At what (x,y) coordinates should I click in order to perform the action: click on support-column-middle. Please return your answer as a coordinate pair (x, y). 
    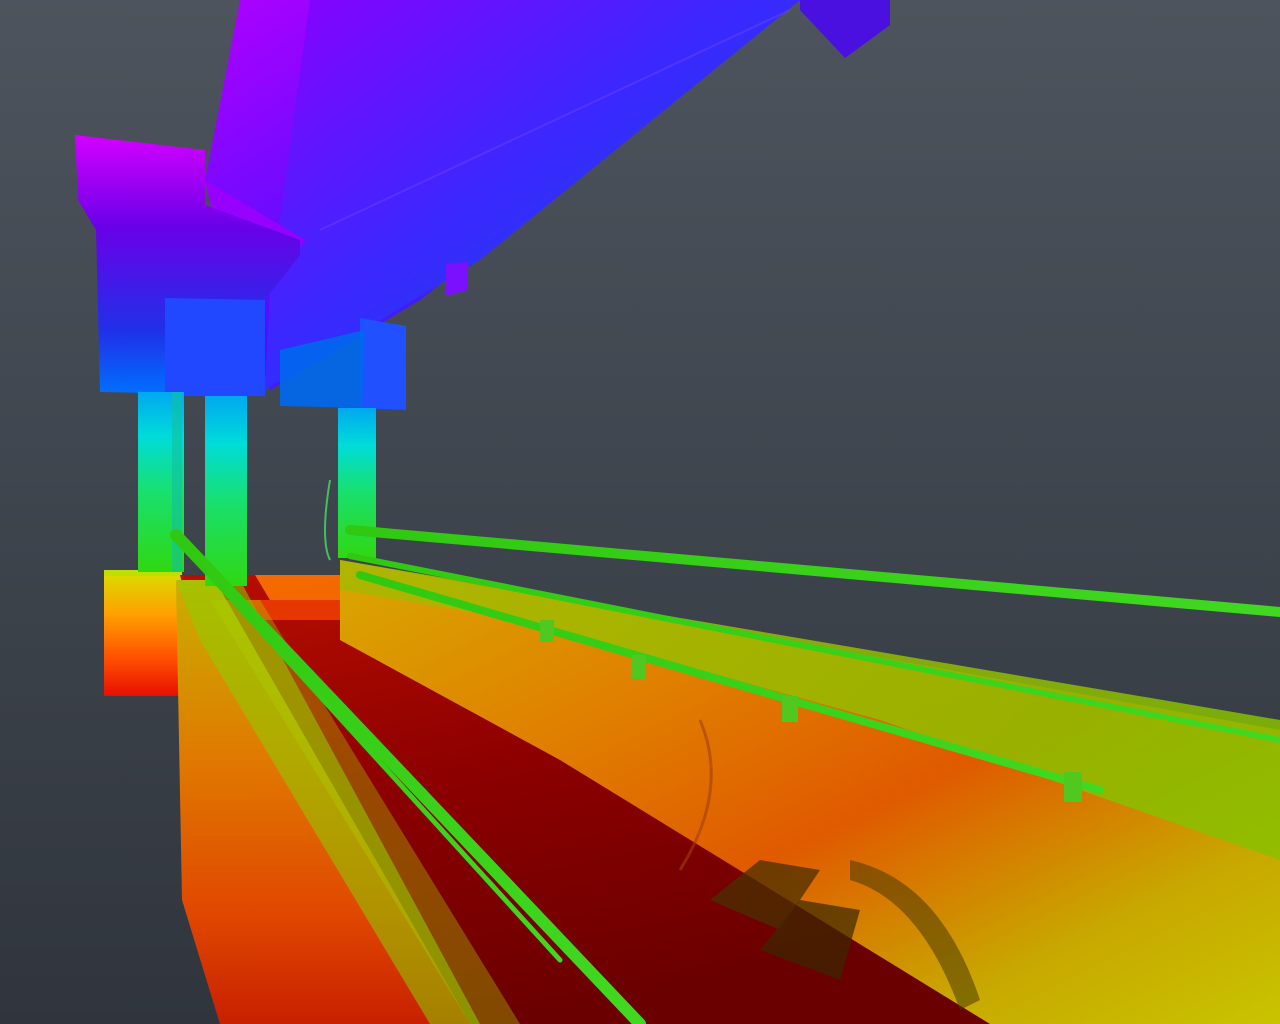
    Looking at the image, I should click on (226, 491).